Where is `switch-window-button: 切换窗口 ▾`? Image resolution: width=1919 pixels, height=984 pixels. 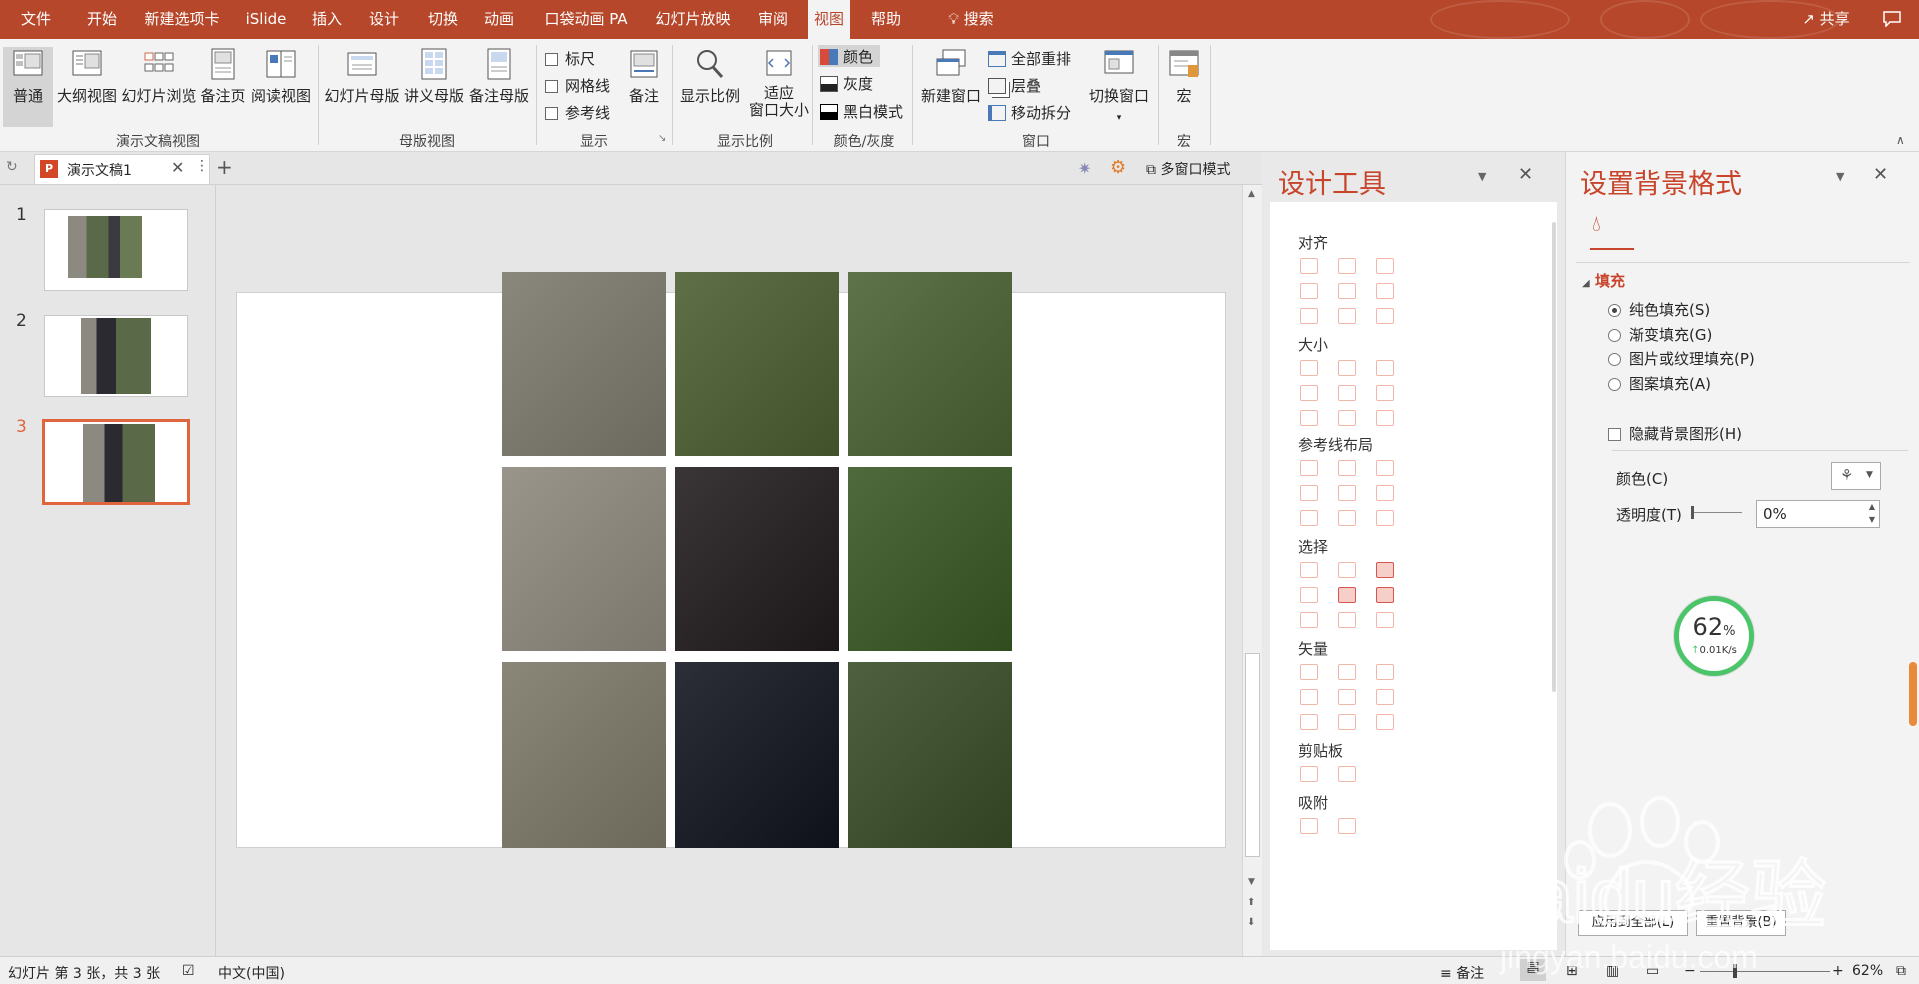 switch-window-button: 切换窗口 ▾ is located at coordinates (1119, 87).